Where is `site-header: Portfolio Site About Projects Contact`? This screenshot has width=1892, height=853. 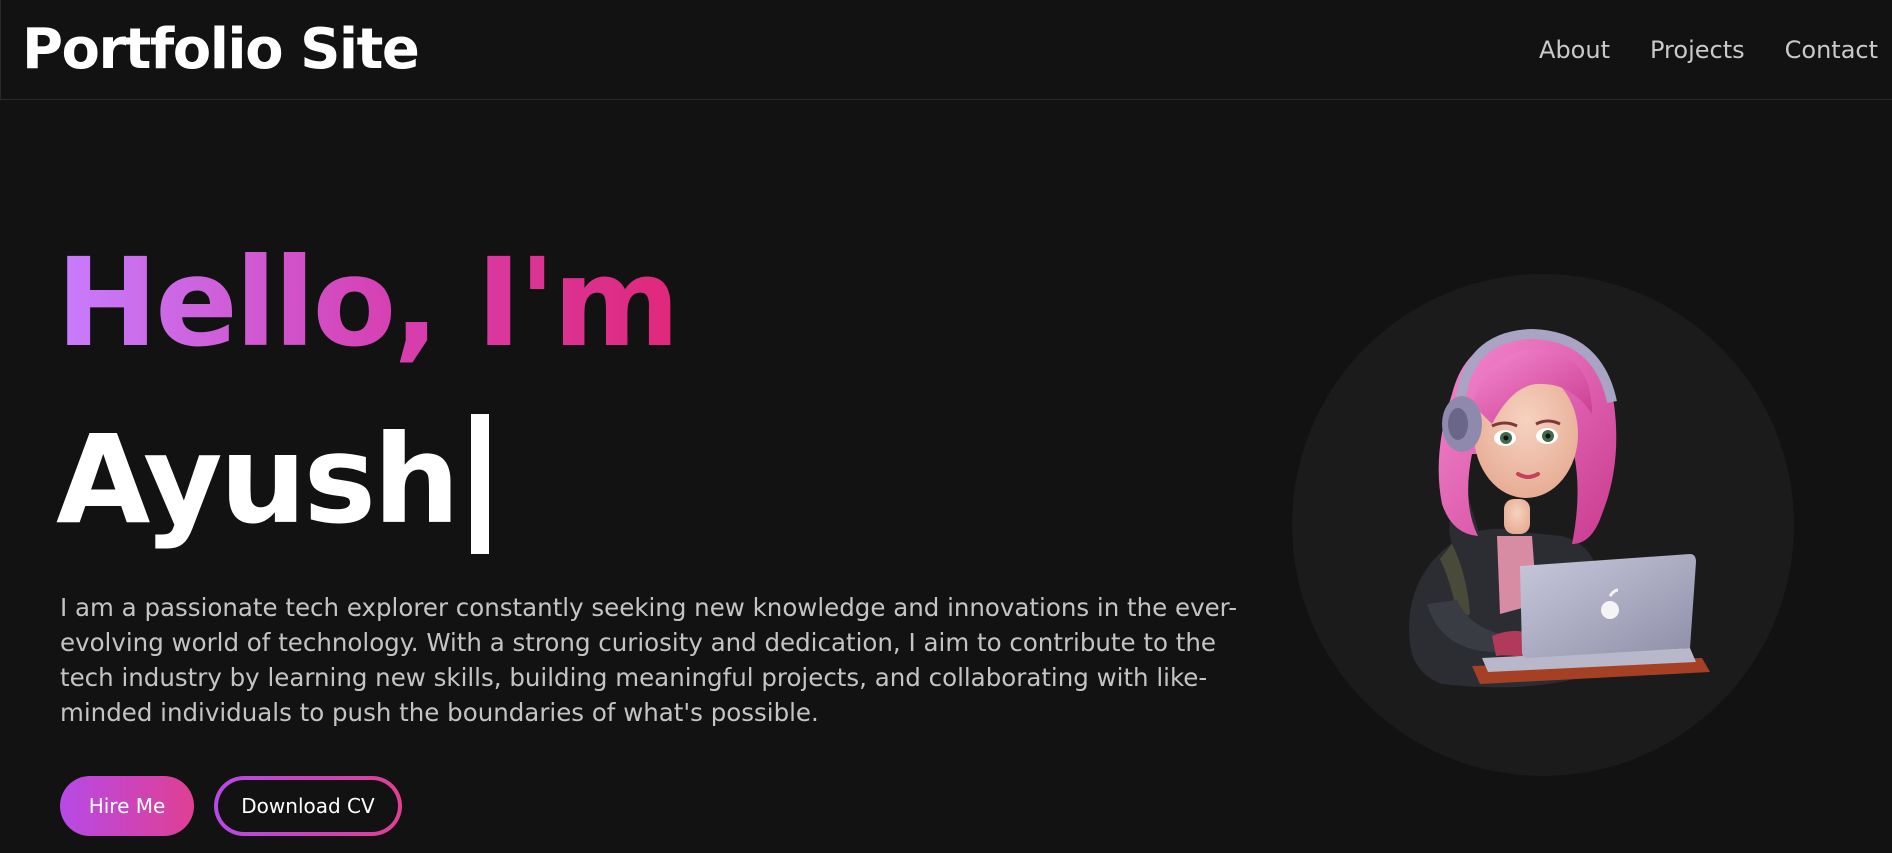 site-header: Portfolio Site About Projects Contact is located at coordinates (946, 50).